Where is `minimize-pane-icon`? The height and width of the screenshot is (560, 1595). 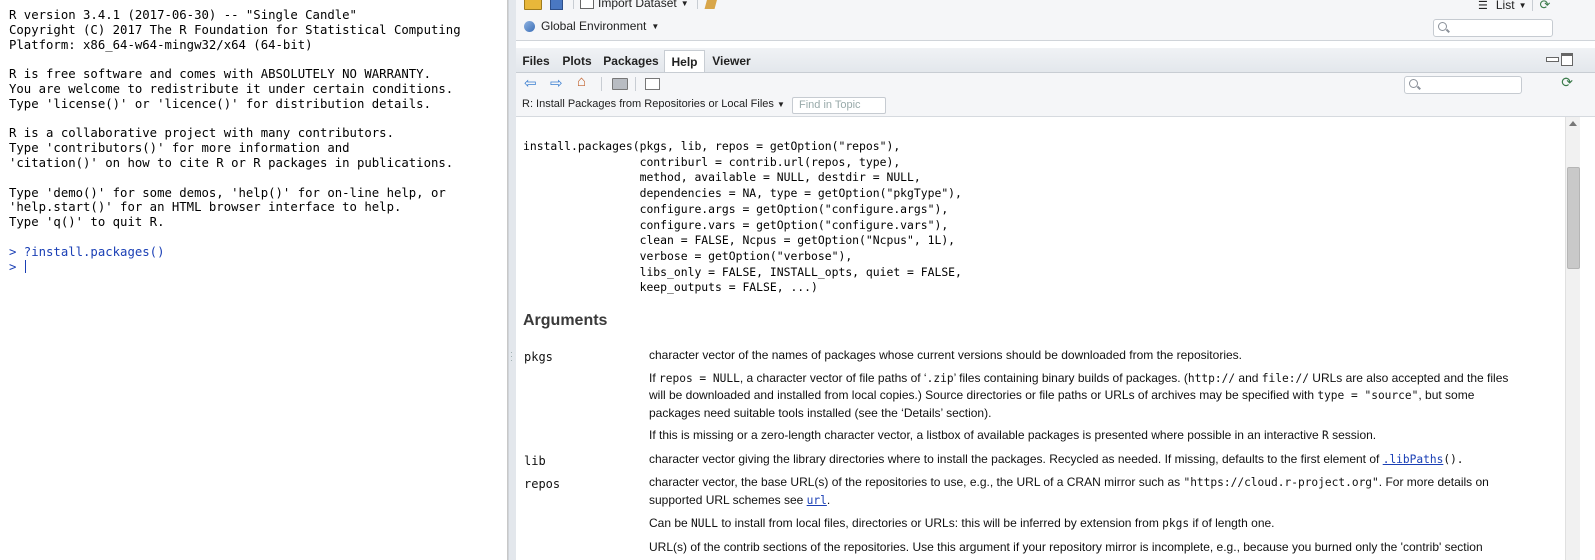
minimize-pane-icon is located at coordinates (1552, 59).